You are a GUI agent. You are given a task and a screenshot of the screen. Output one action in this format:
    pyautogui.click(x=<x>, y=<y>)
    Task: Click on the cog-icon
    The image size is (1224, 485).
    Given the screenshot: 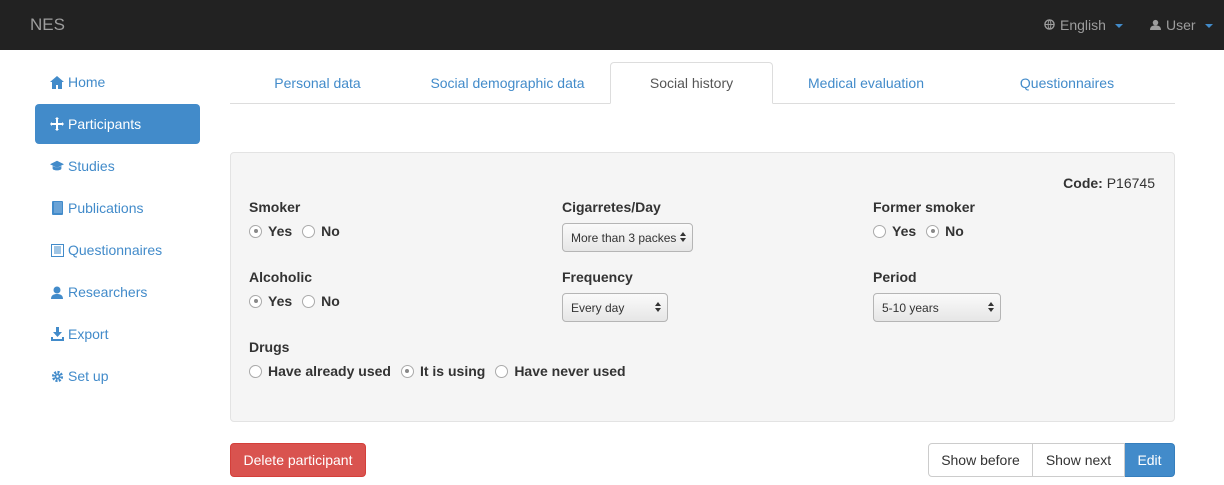 What is the action you would take?
    pyautogui.click(x=57, y=376)
    